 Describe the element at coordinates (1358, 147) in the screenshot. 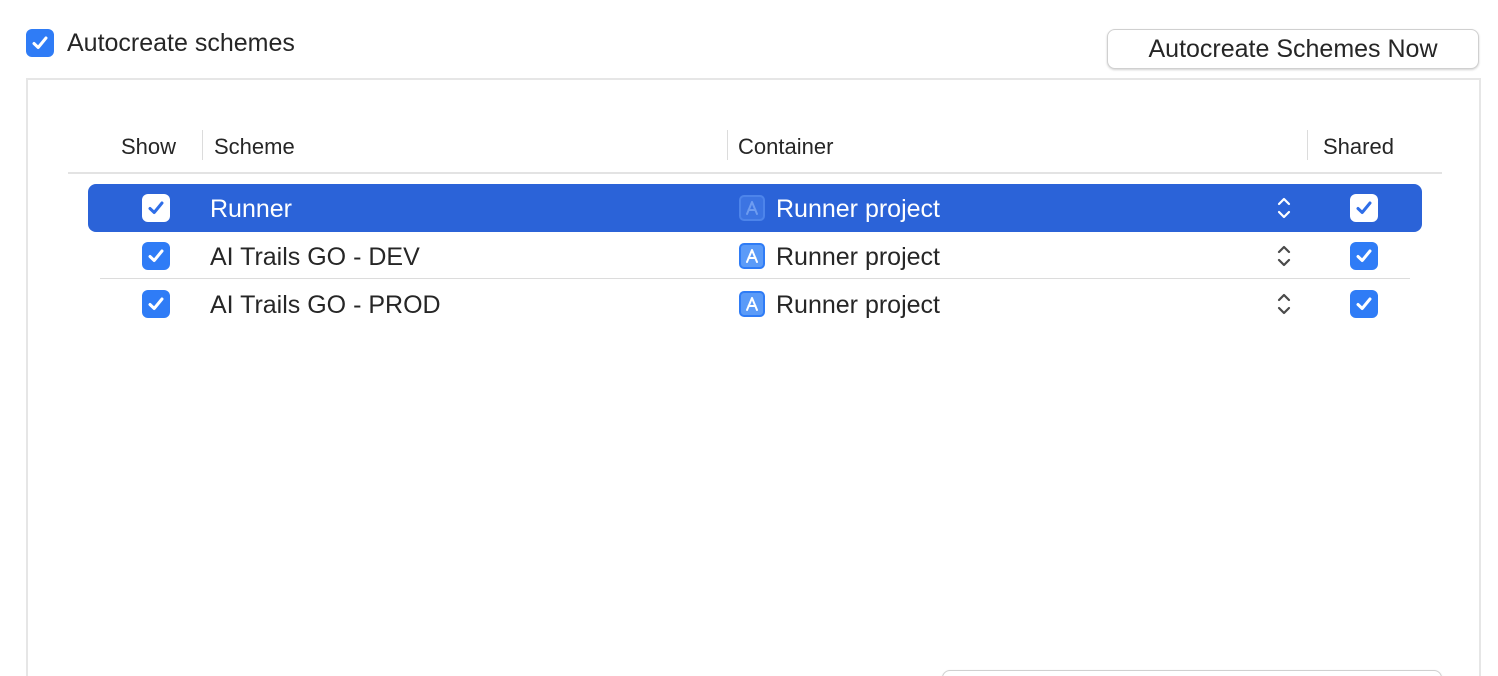

I see `column-header-shared: Shared` at that location.